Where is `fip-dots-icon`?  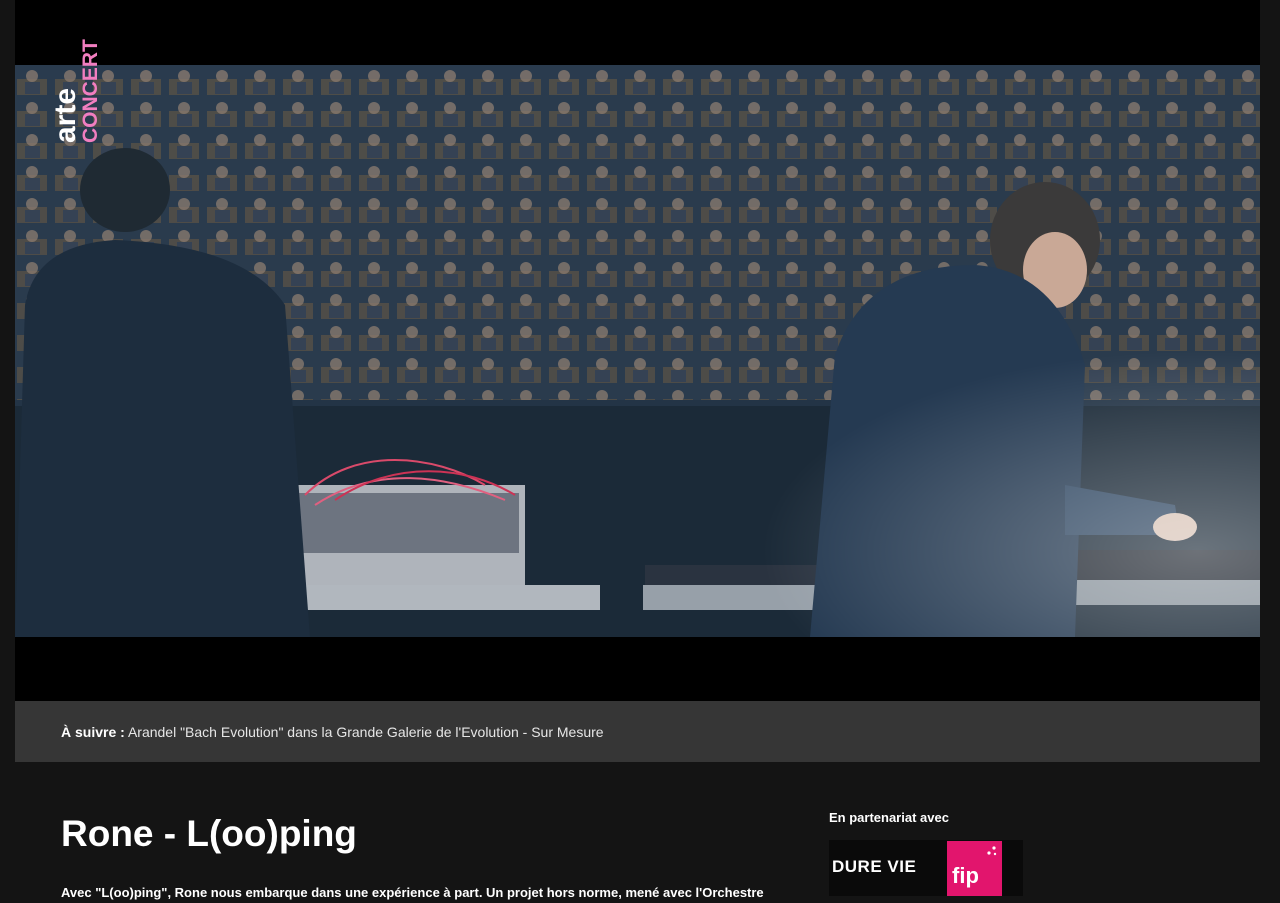 fip-dots-icon is located at coordinates (992, 851).